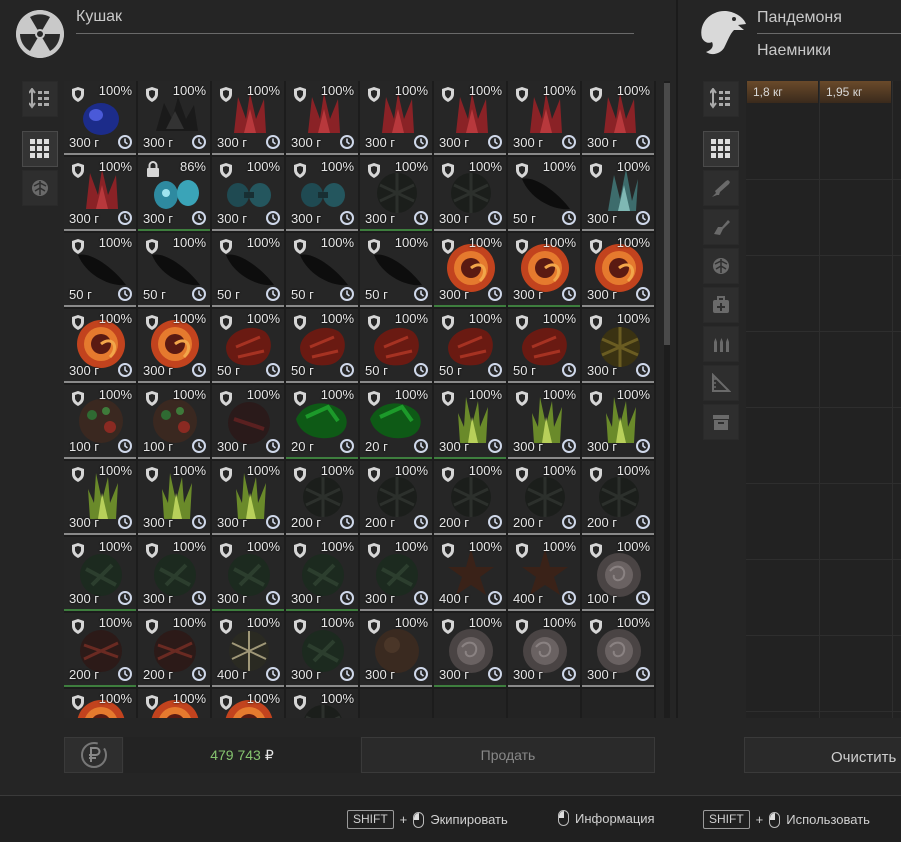  What do you see at coordinates (40, 188) in the screenshot?
I see `filter-artifacts-button` at bounding box center [40, 188].